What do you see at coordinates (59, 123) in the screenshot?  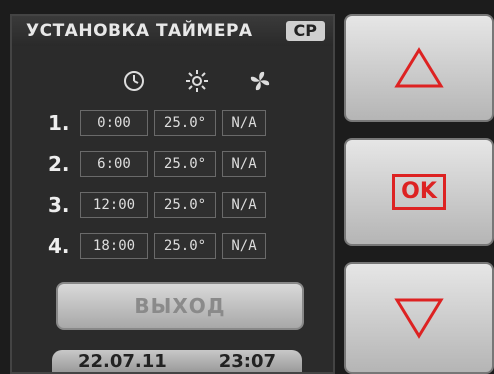 I see `row-number: 1.` at bounding box center [59, 123].